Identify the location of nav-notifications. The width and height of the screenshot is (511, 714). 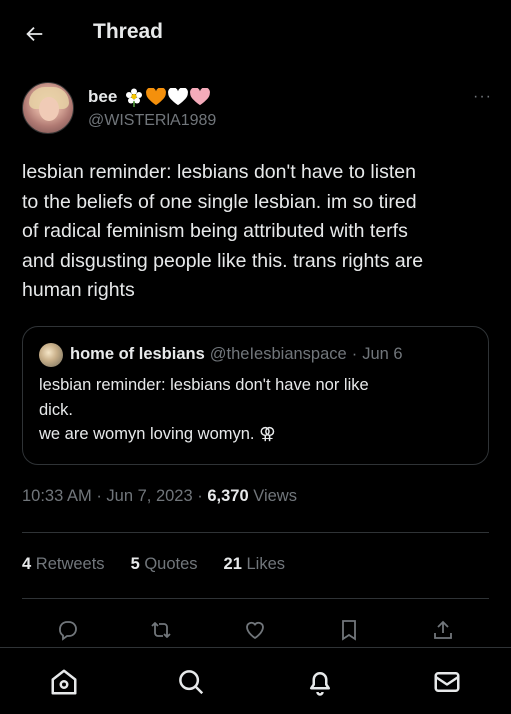
(320, 682).